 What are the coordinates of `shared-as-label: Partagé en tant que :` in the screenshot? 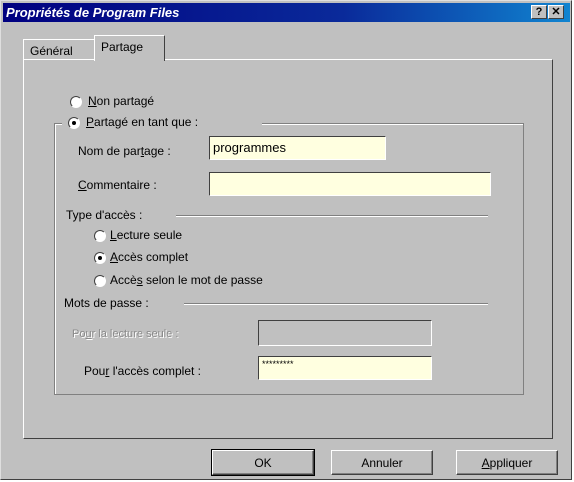 It's located at (142, 122).